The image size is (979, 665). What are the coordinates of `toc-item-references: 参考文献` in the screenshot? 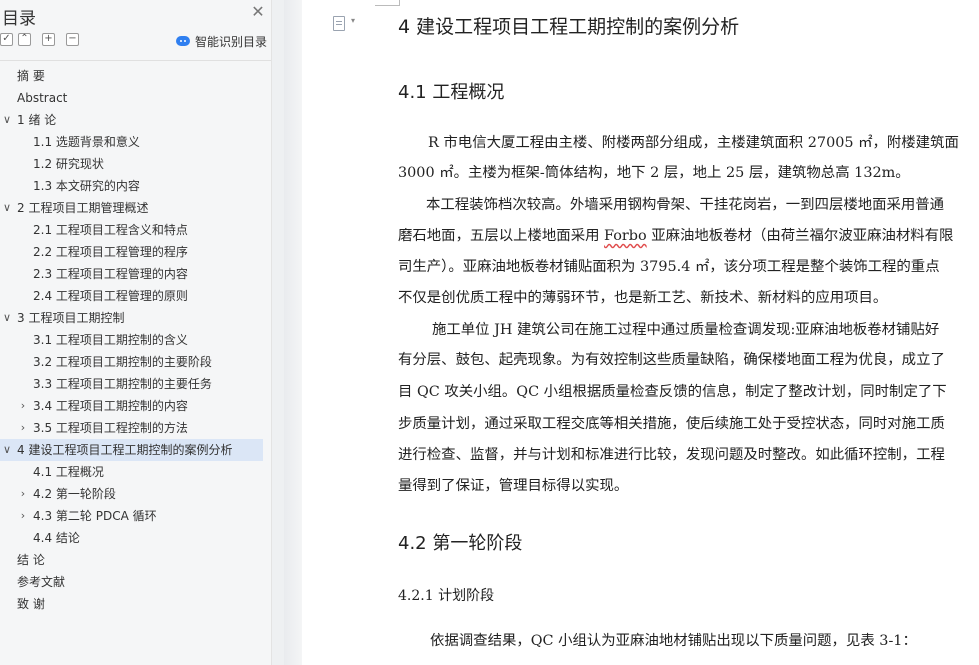 It's located at (131, 582).